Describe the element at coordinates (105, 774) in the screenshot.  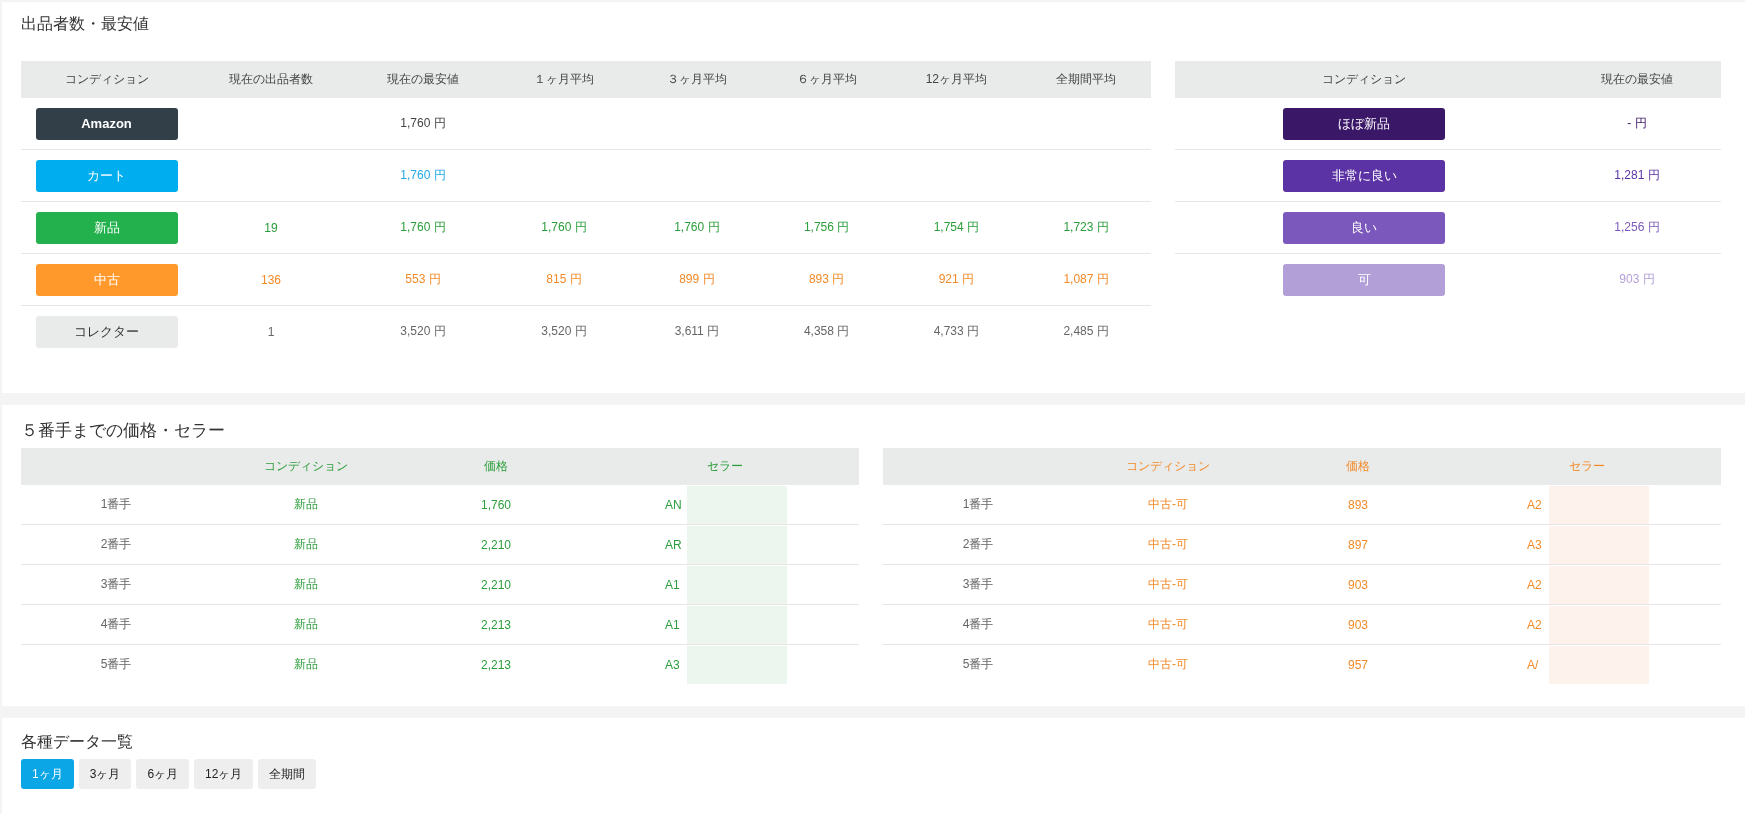
I see `period-tab: 3ヶ月` at that location.